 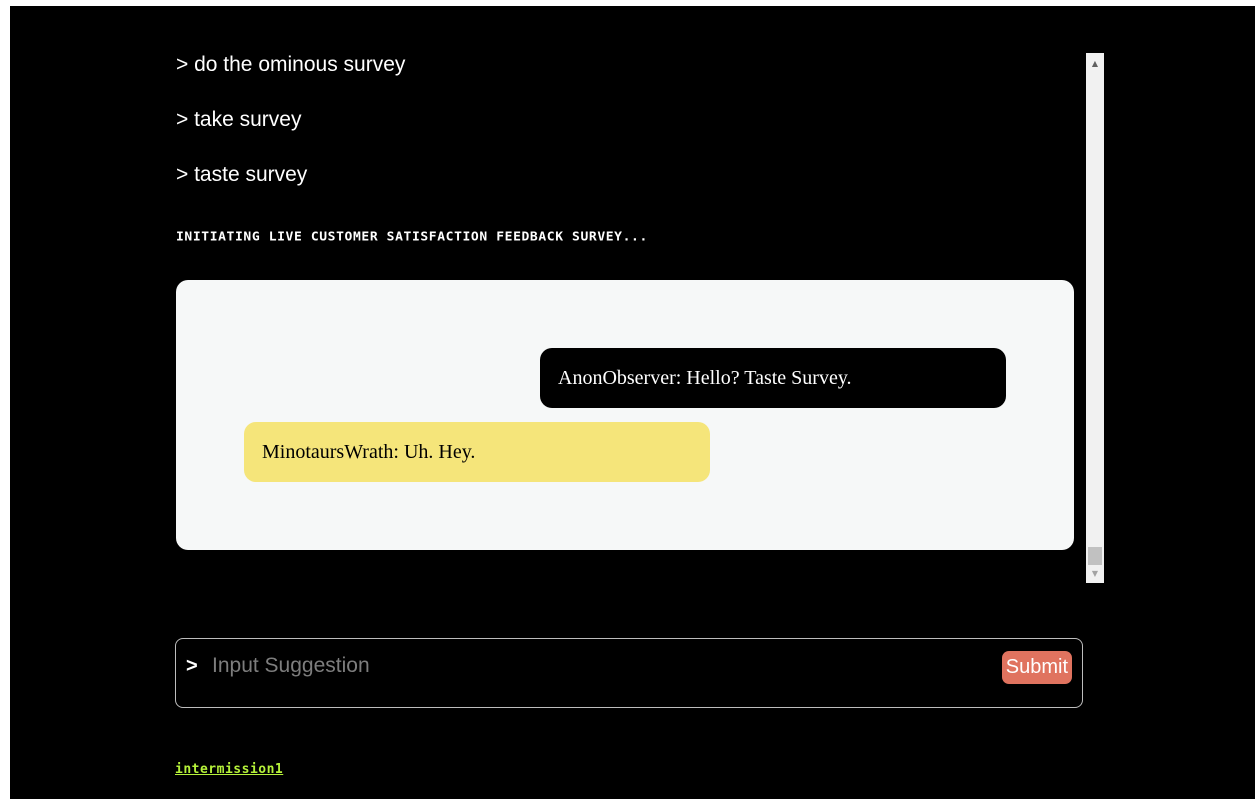 What do you see at coordinates (1095, 63) in the screenshot?
I see `scroll-up-icon: ▲` at bounding box center [1095, 63].